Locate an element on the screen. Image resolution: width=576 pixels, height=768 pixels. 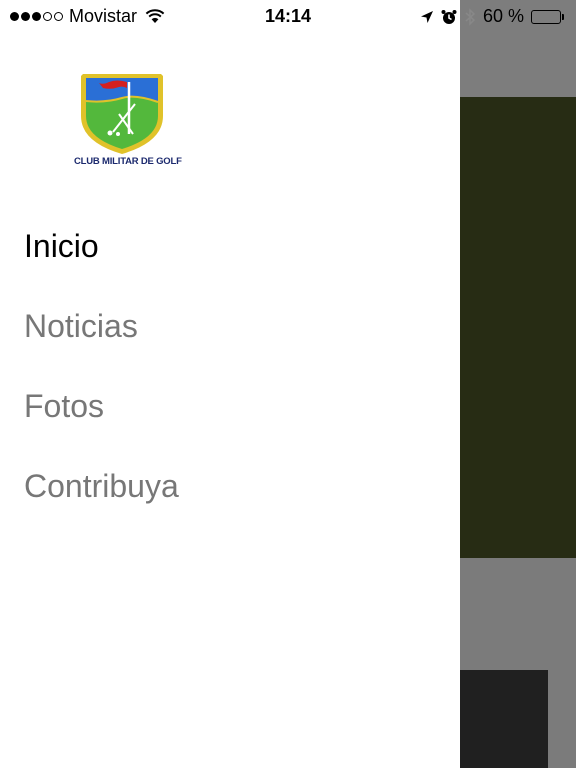
club-logo: CLUB MILITAR DE GOLF is located at coordinates (128, 120).